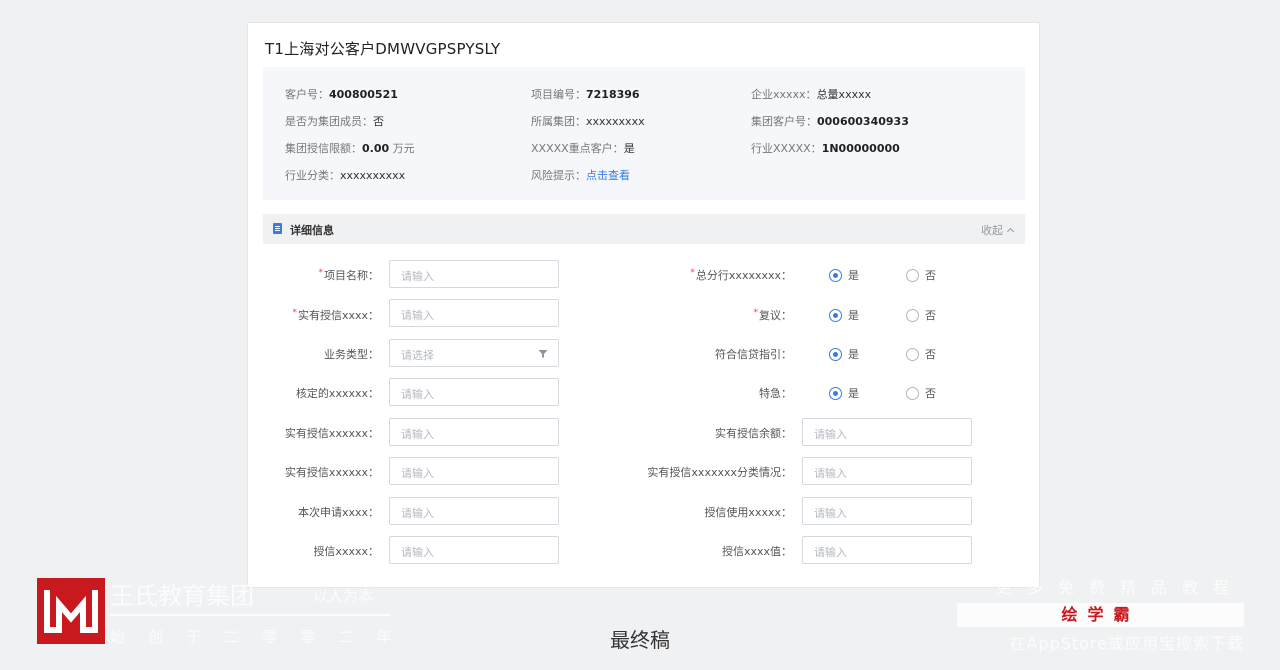 The width and height of the screenshot is (1280, 670). I want to click on reconsider-yes-radio: 是, so click(844, 315).